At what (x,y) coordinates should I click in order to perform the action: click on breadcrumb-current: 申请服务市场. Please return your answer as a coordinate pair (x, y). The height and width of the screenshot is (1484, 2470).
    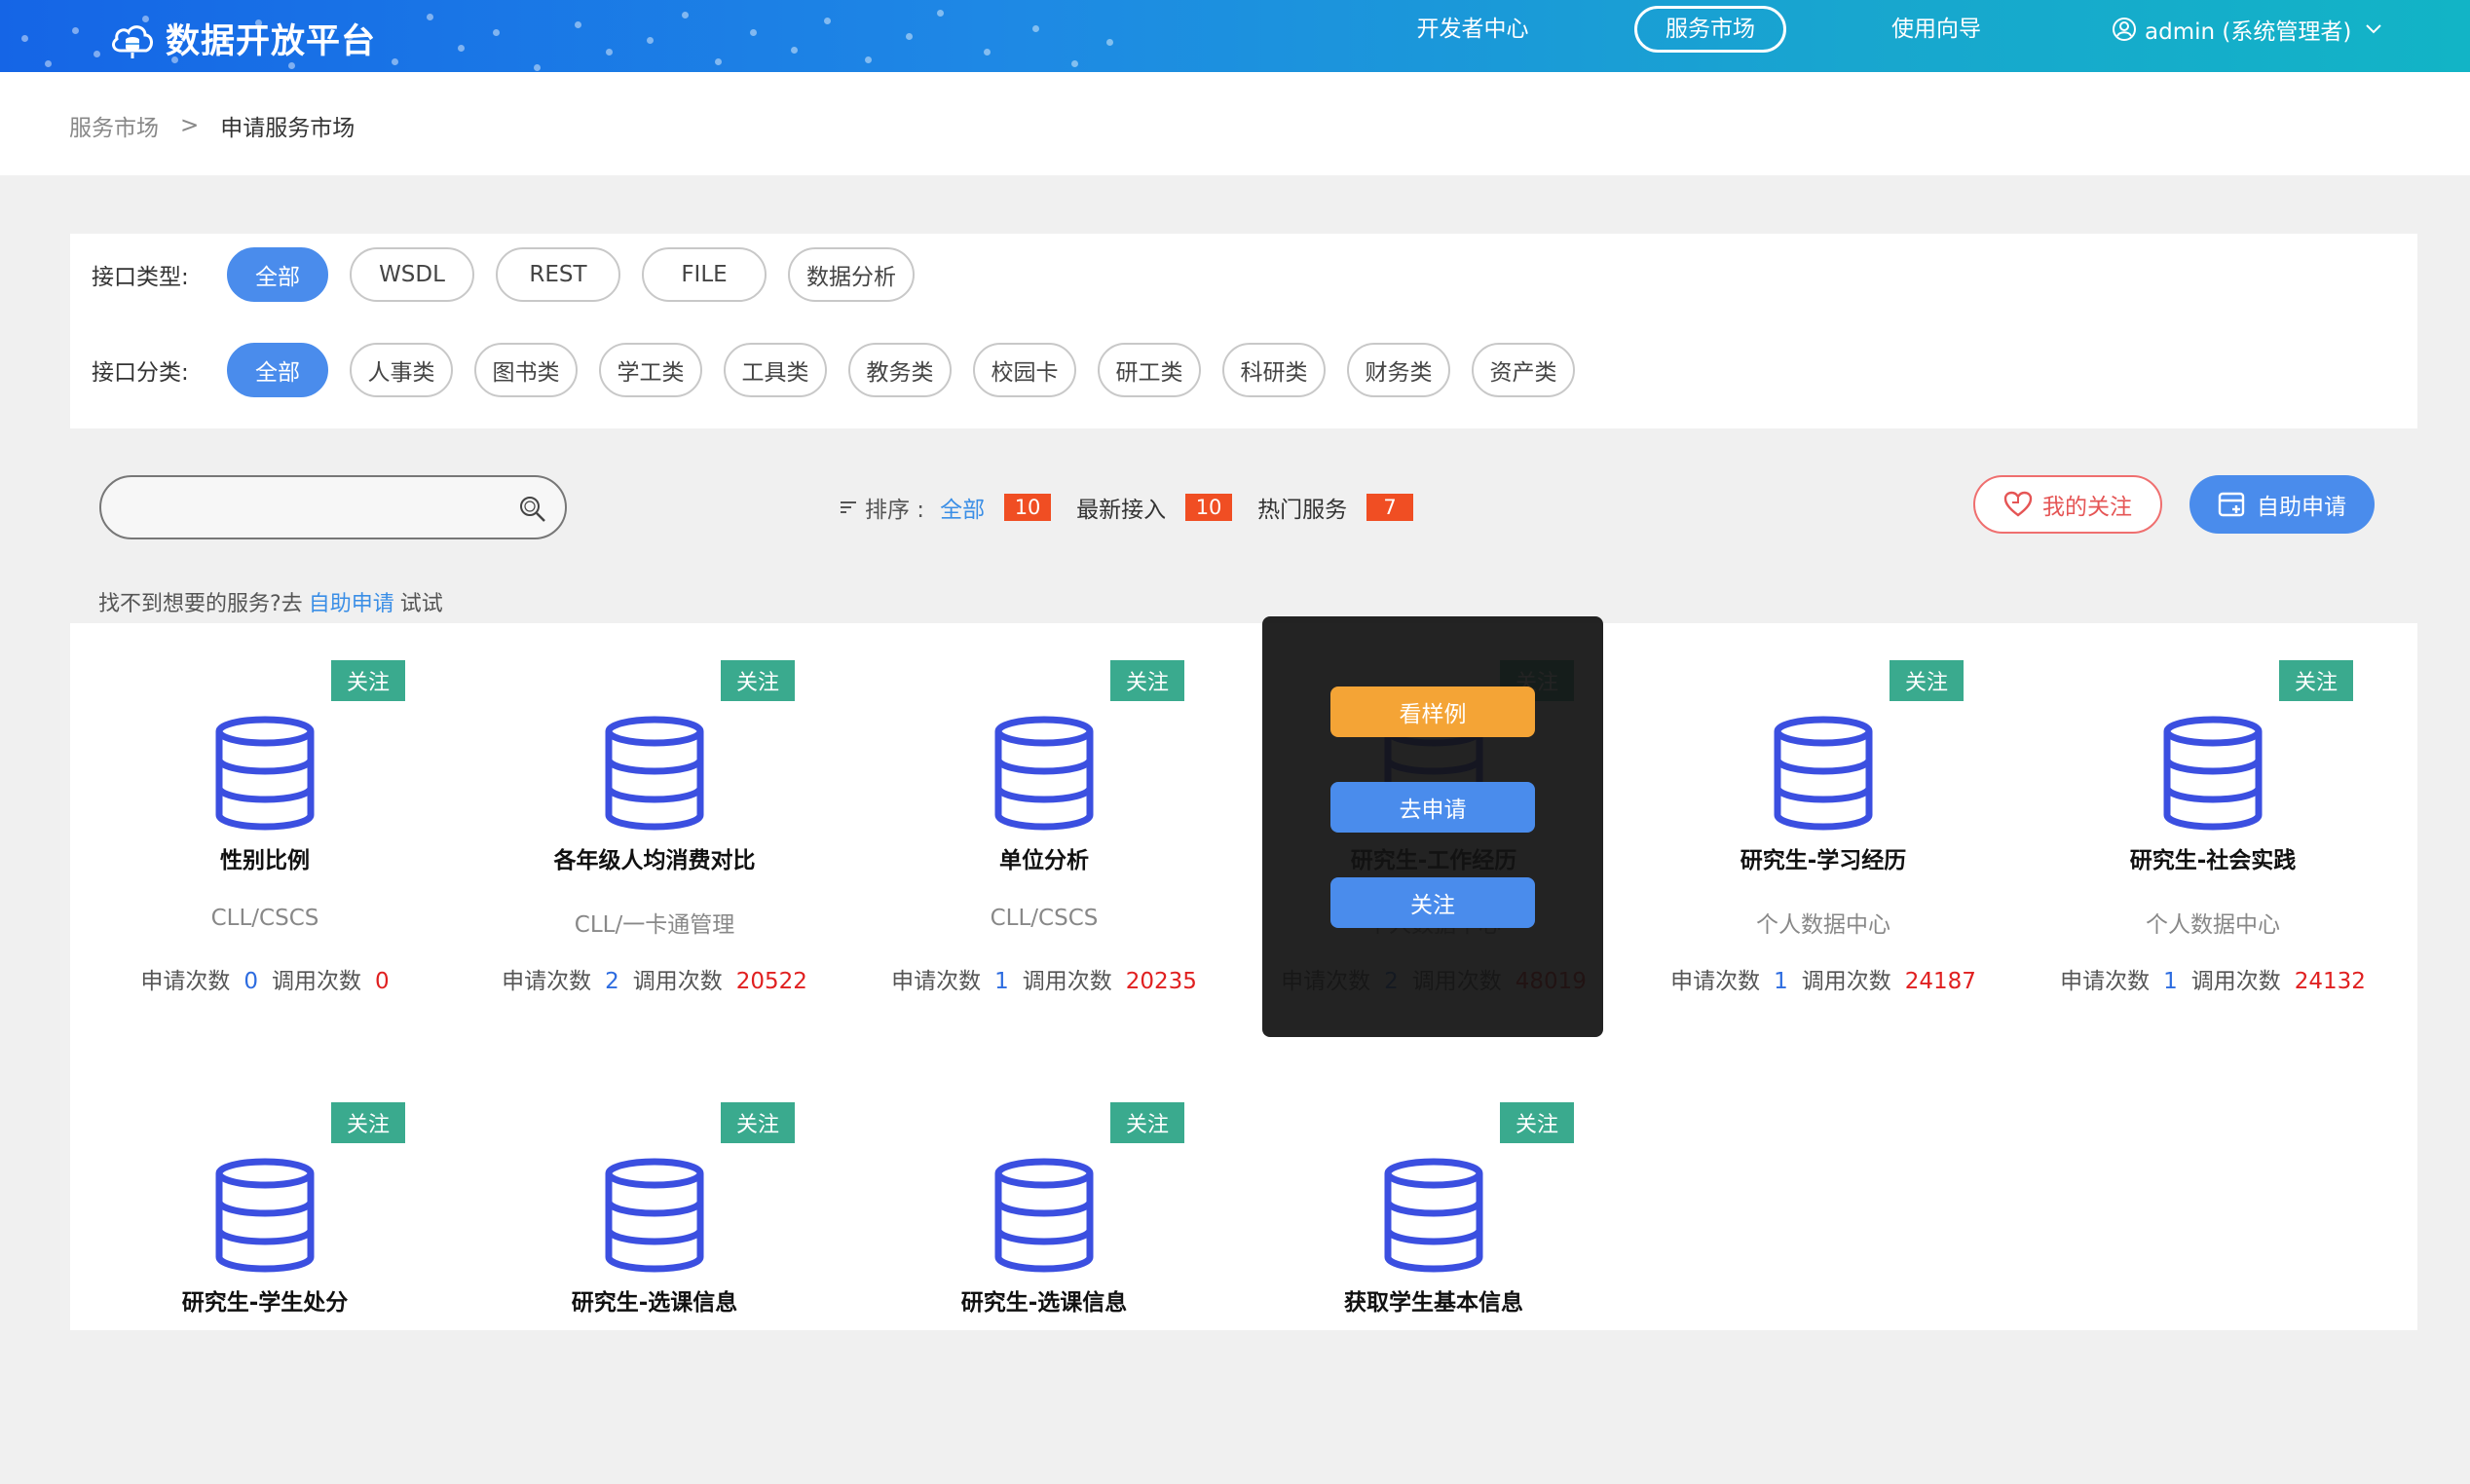
    Looking at the image, I should click on (288, 128).